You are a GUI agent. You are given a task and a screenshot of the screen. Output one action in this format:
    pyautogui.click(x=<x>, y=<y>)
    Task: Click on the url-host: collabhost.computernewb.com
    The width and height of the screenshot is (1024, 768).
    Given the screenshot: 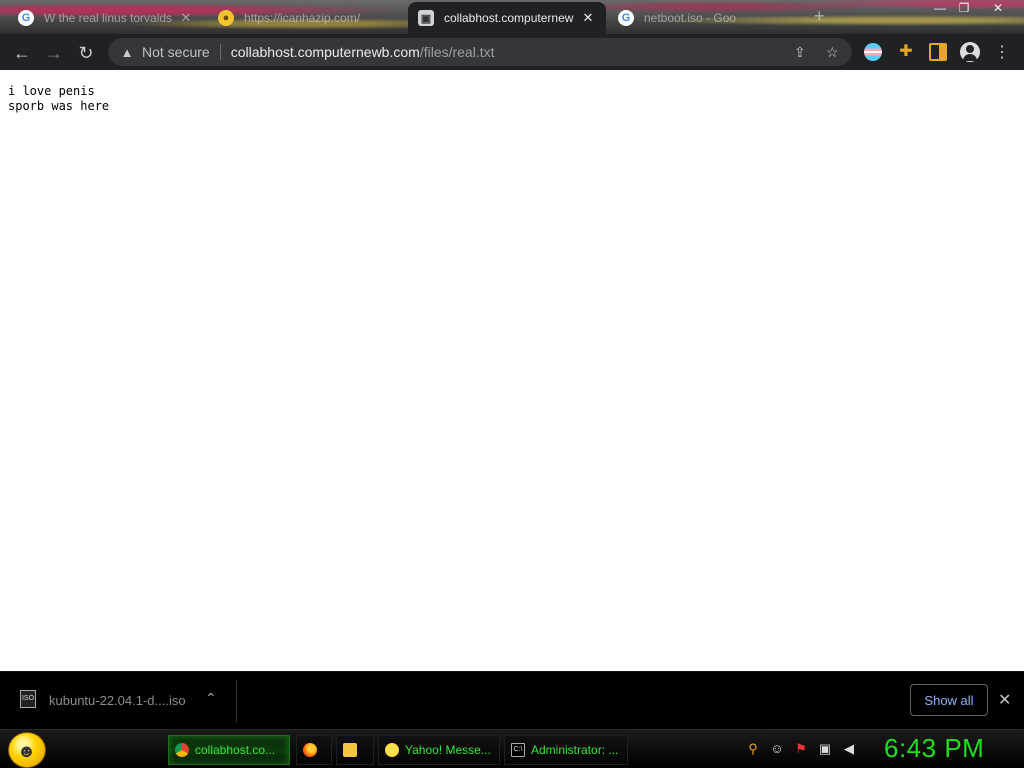 What is the action you would take?
    pyautogui.click(x=325, y=52)
    